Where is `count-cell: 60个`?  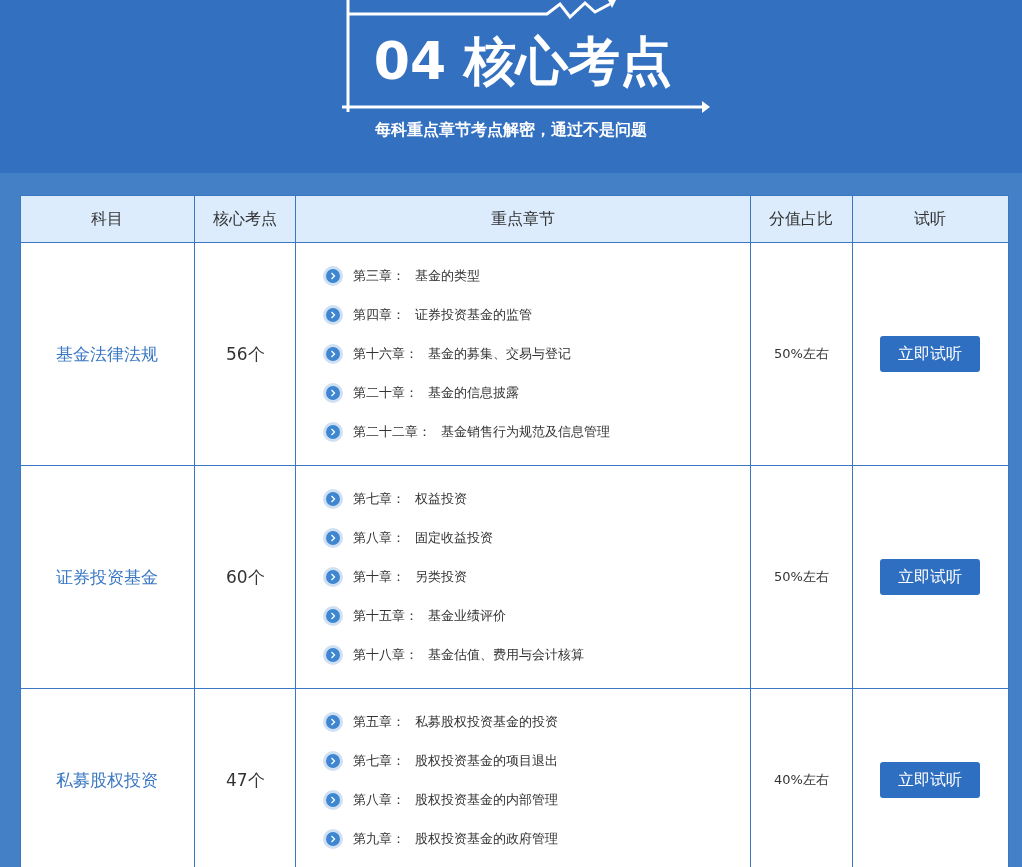 count-cell: 60个 is located at coordinates (245, 577).